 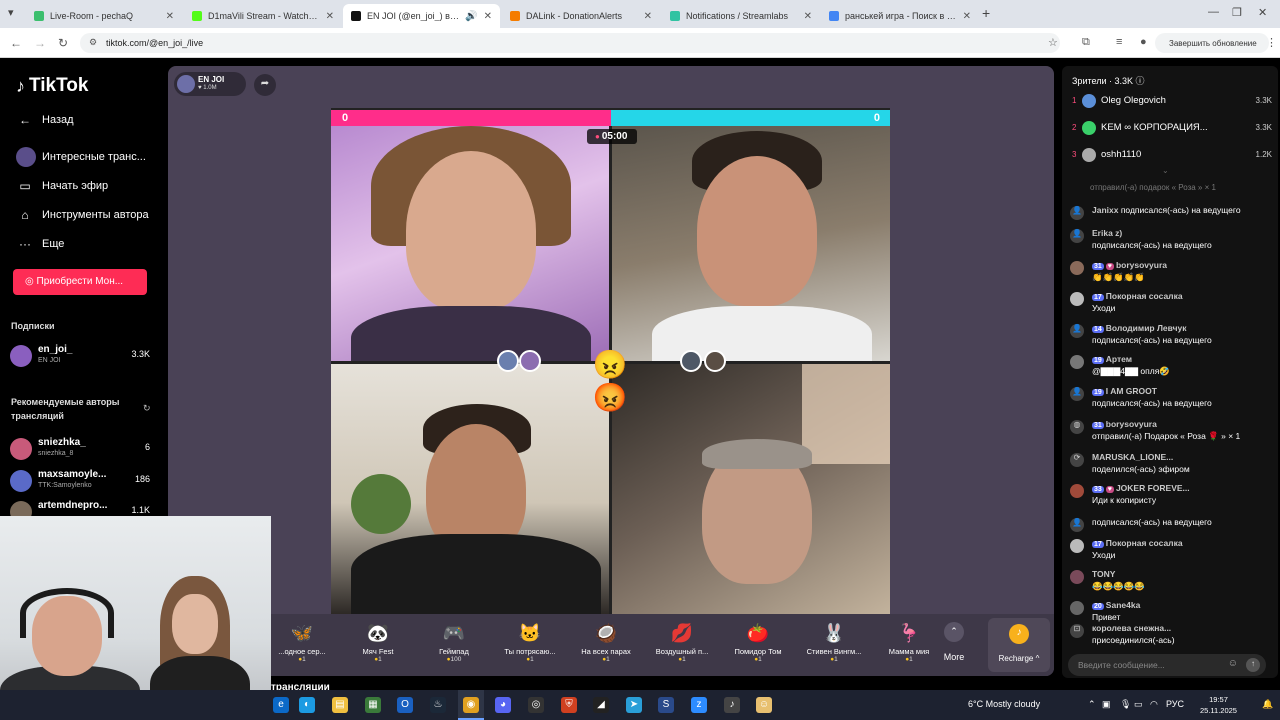 I want to click on clock-date: 25.11.2025, so click(x=1218, y=710).